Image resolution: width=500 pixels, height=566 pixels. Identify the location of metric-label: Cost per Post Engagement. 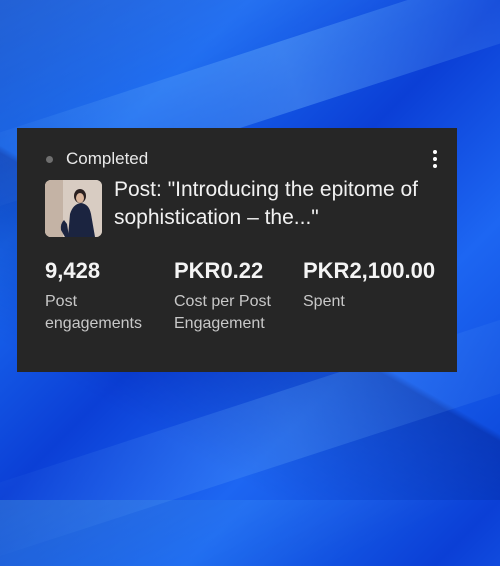
(222, 312).